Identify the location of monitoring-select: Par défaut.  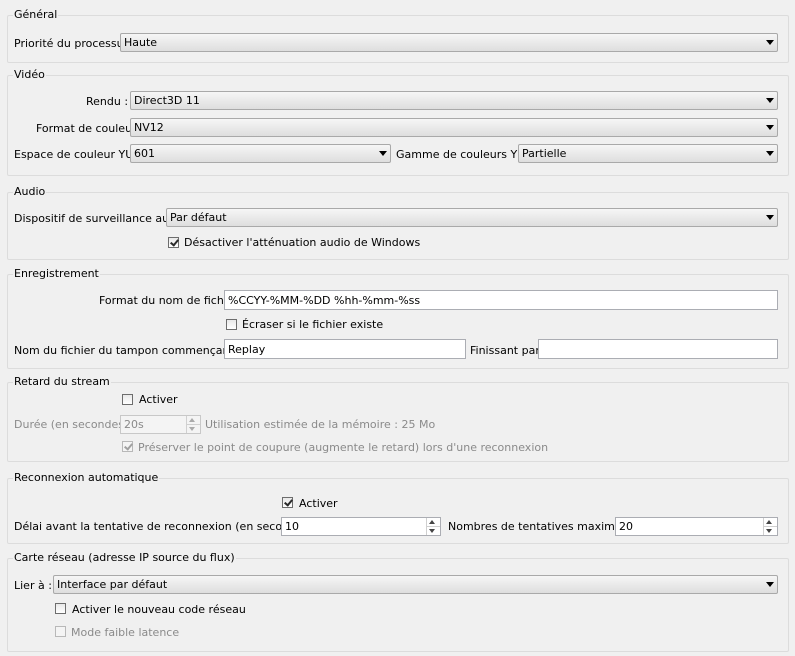
(472, 217).